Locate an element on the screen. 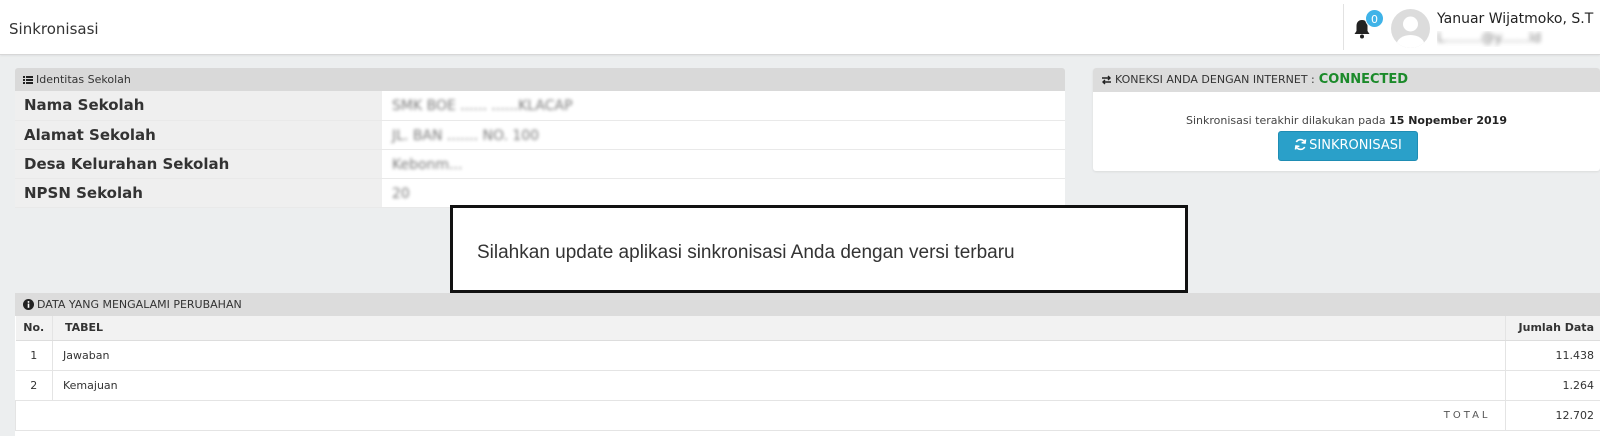 The width and height of the screenshot is (1600, 436). changed-data-header: DATA YANG MENGALAMI PERUBAHAN is located at coordinates (807, 304).